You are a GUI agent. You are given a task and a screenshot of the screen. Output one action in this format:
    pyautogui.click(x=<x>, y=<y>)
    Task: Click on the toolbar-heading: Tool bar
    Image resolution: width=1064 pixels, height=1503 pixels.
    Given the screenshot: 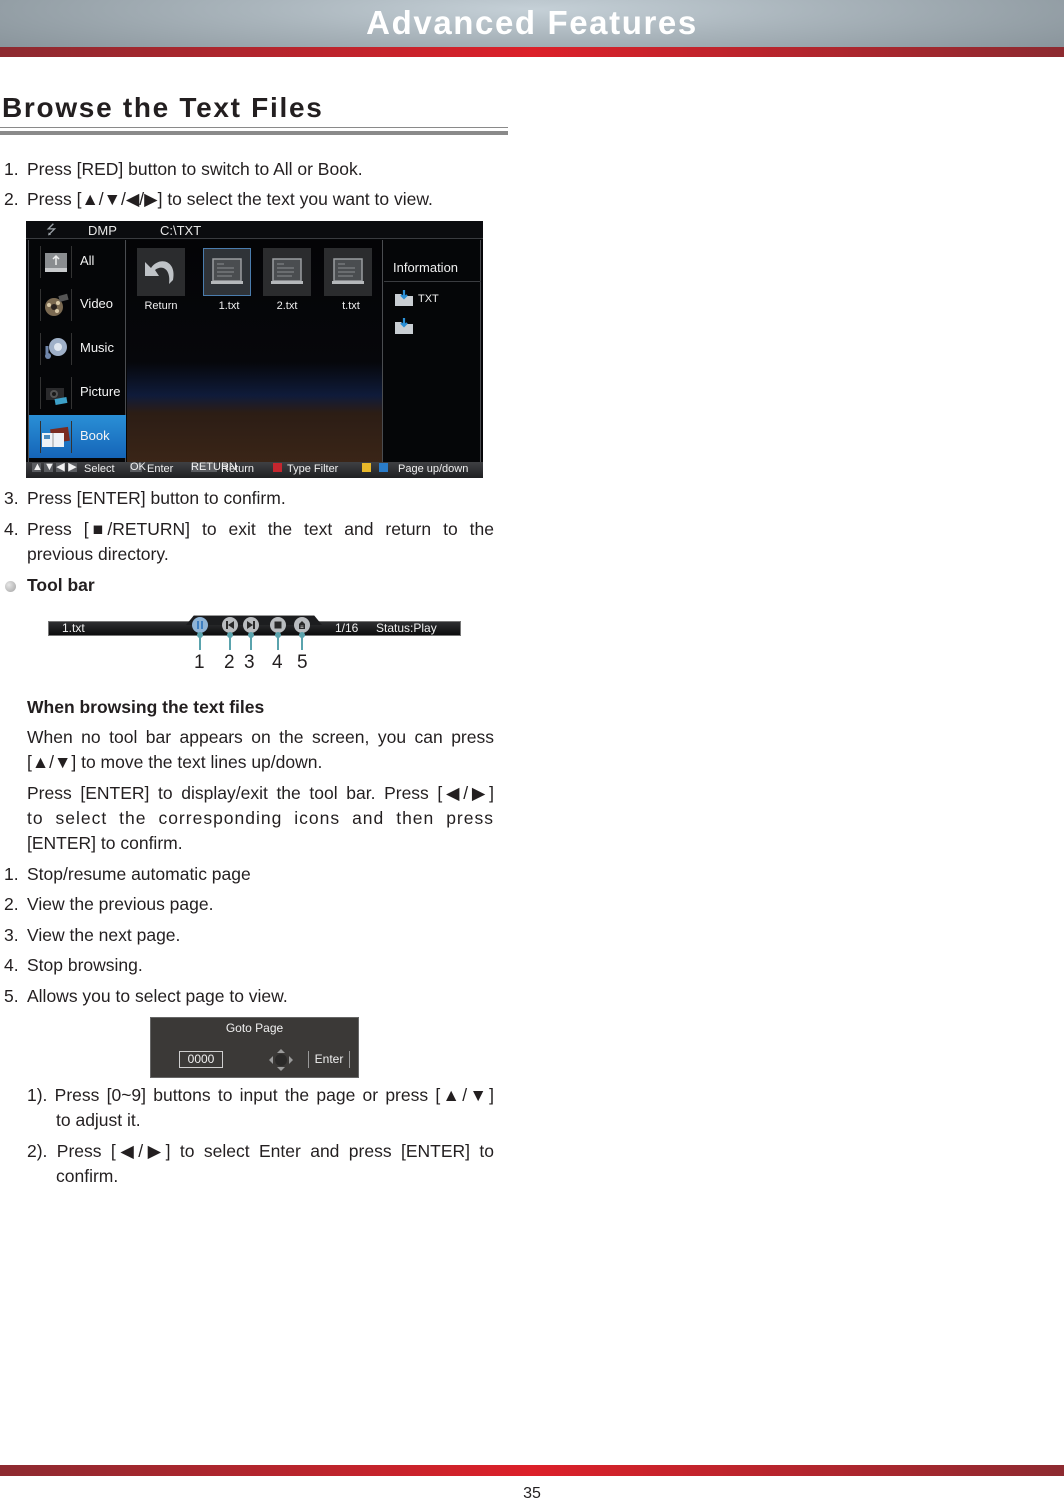 What is the action you would take?
    pyautogui.click(x=61, y=585)
    